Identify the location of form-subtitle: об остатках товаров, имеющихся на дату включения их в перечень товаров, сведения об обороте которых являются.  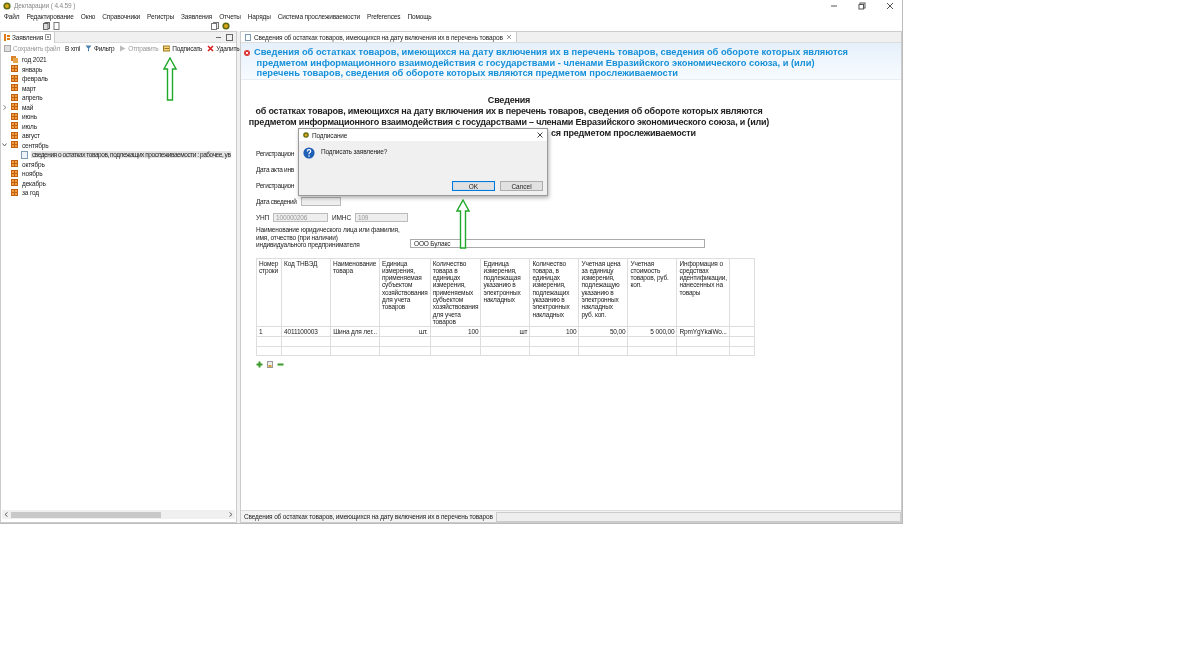
(509, 111).